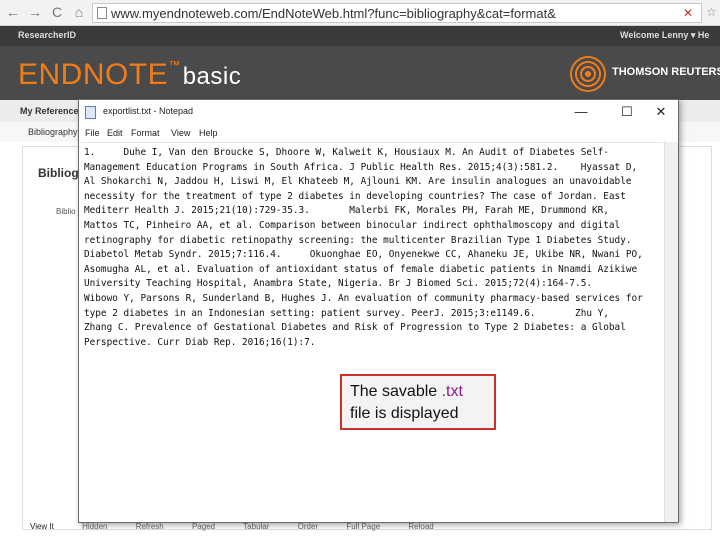 The height and width of the screenshot is (540, 720). Describe the element at coordinates (308, 526) in the screenshot. I see `bottom-tab: Order` at that location.